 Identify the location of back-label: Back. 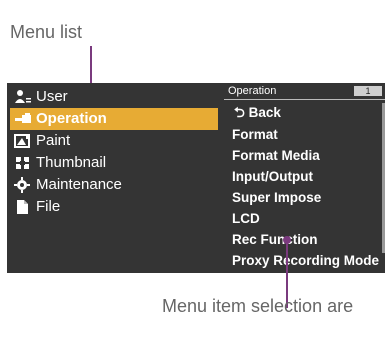
(264, 112).